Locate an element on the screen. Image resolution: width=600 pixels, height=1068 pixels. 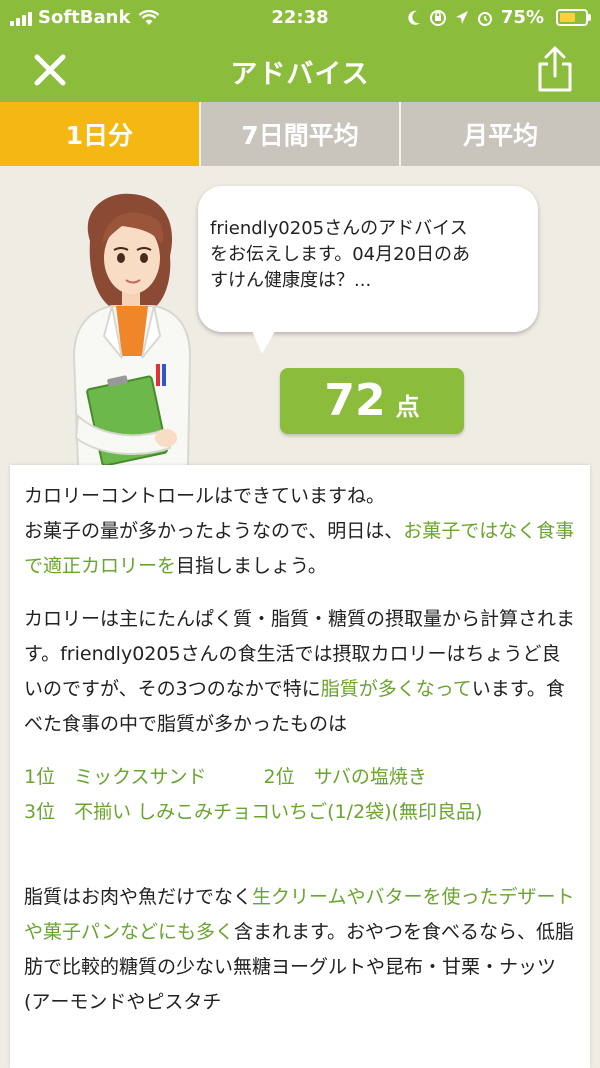
advice-text: お菓子の量が多かったようなので、明日は、 is located at coordinates (214, 531).